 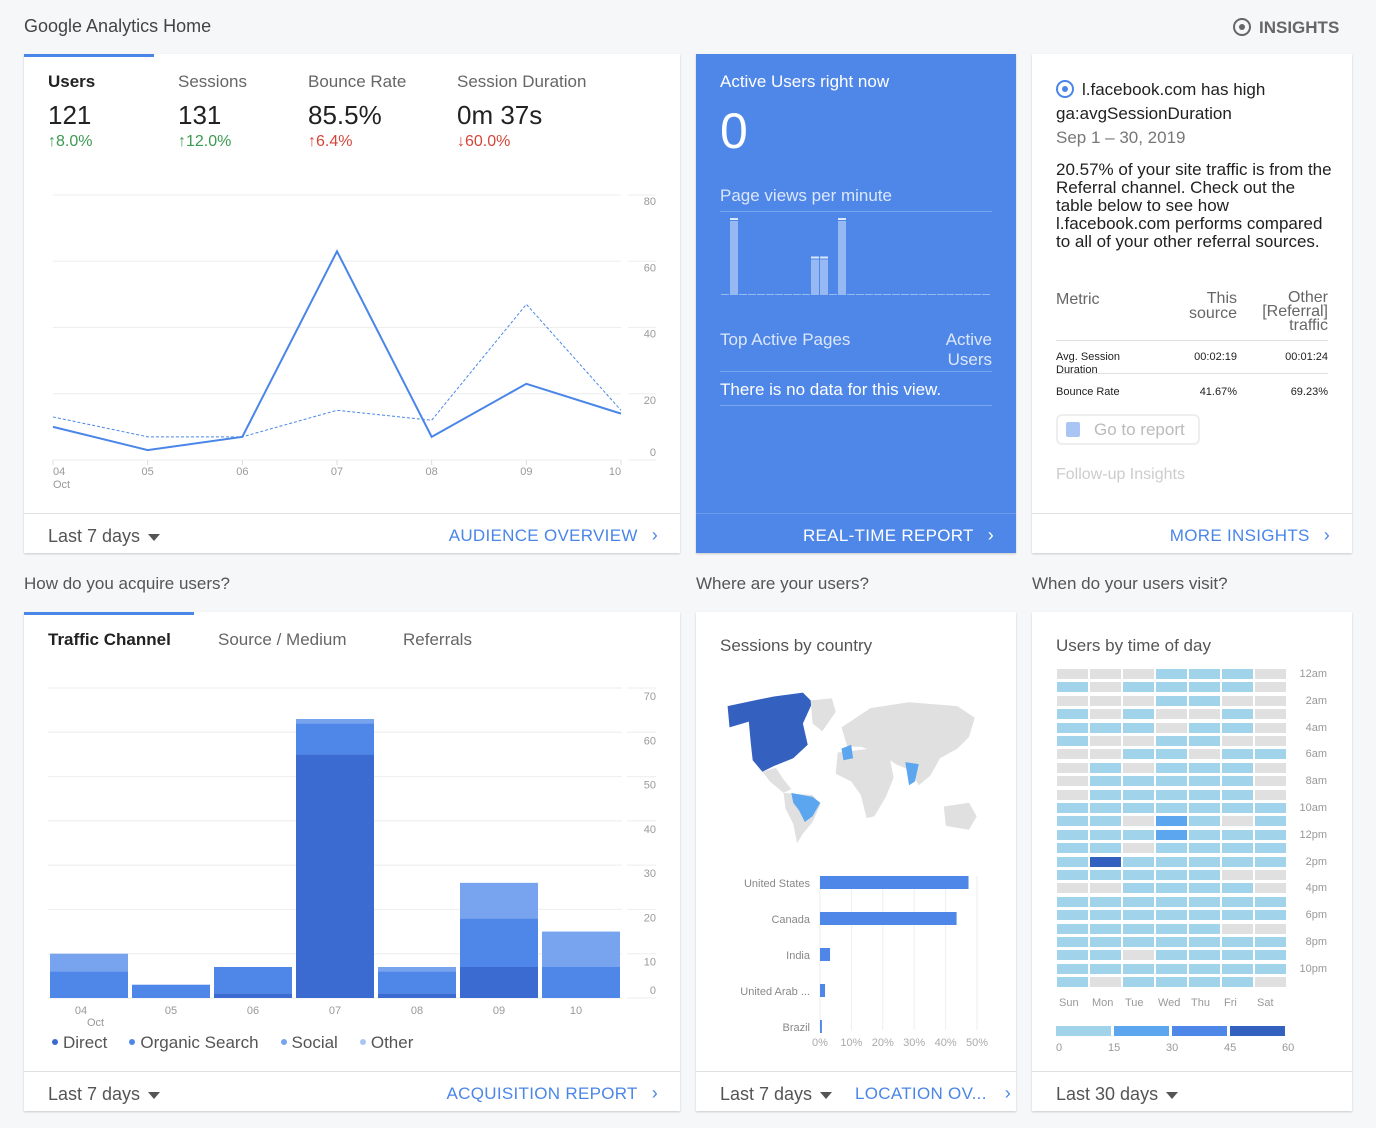 I want to click on go-to-report-button: Go to report, so click(x=1128, y=429).